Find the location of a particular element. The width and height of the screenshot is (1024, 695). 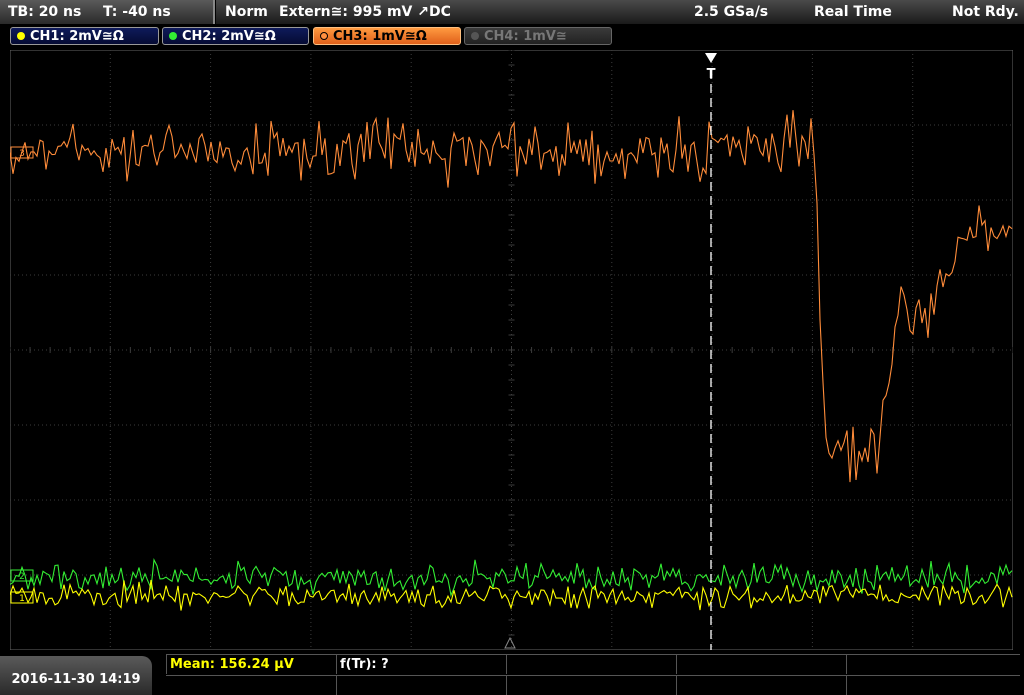

timebase-readout: TB: 20 ns is located at coordinates (44, 12).